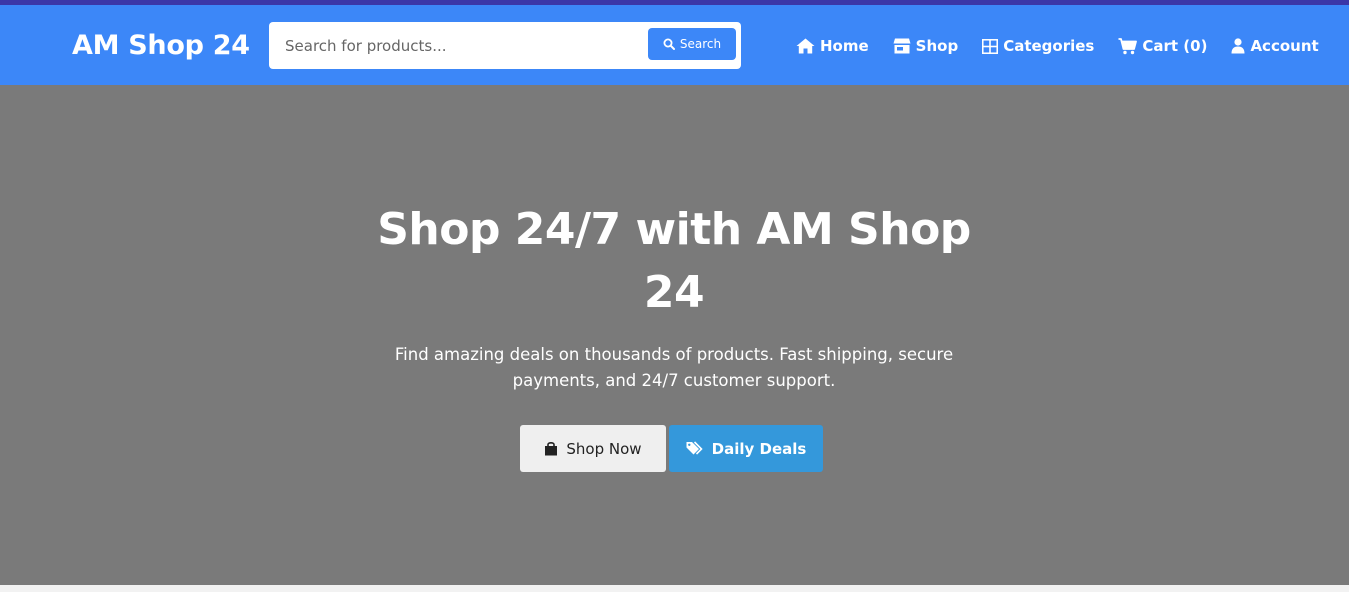 Image resolution: width=1349 pixels, height=592 pixels. I want to click on nav-item-shop: Shop, so click(926, 46).